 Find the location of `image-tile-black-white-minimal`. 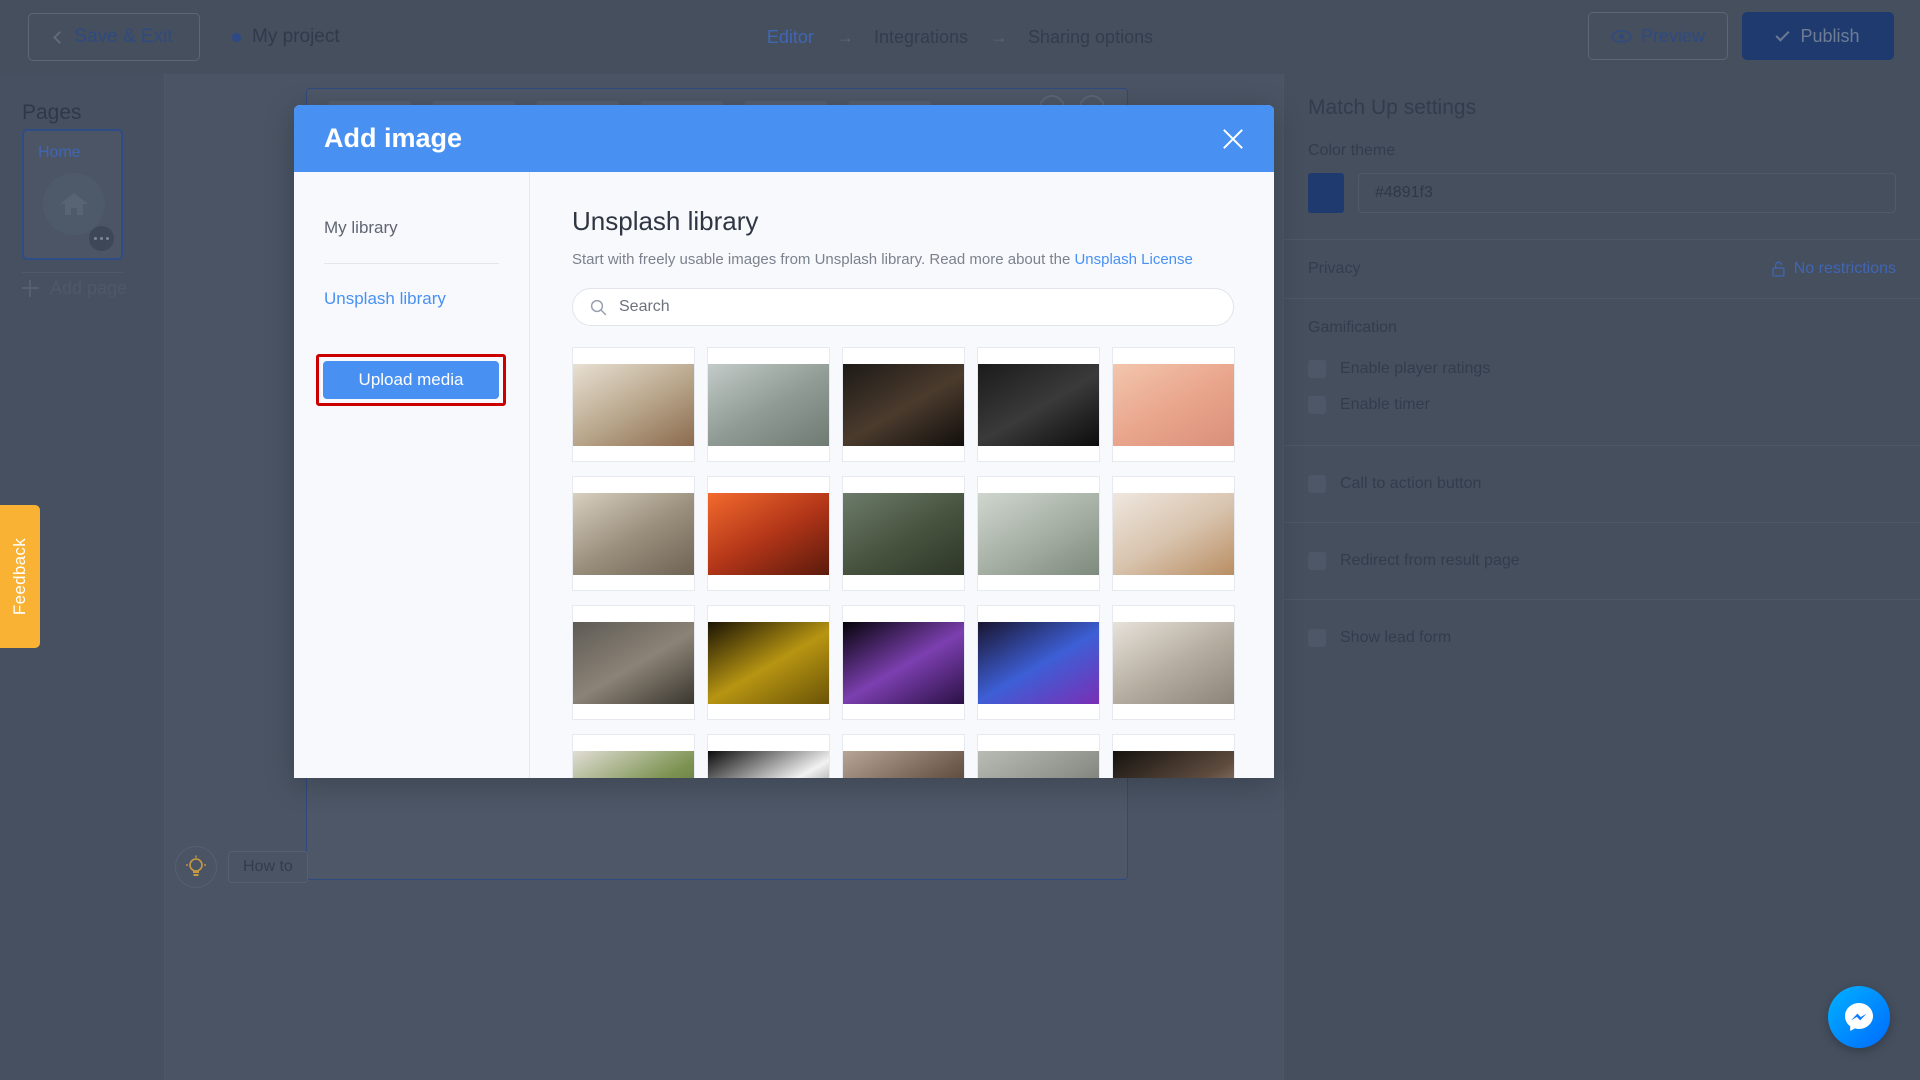

image-tile-black-white-minimal is located at coordinates (768, 756).